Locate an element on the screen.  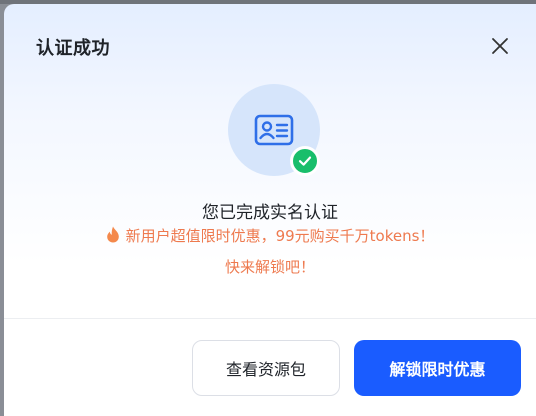
success-badge is located at coordinates (305, 161).